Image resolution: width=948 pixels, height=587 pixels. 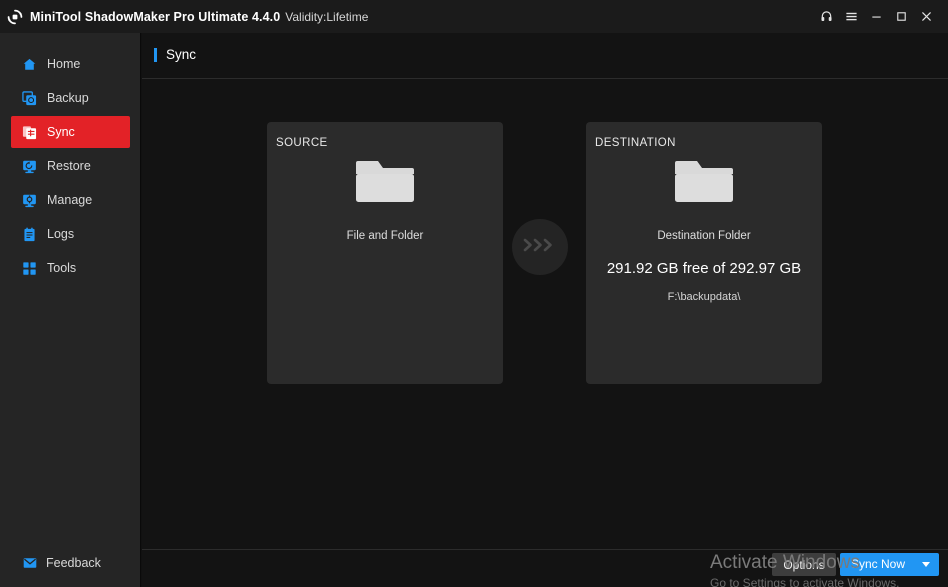 I want to click on logs-icon, so click(x=29, y=234).